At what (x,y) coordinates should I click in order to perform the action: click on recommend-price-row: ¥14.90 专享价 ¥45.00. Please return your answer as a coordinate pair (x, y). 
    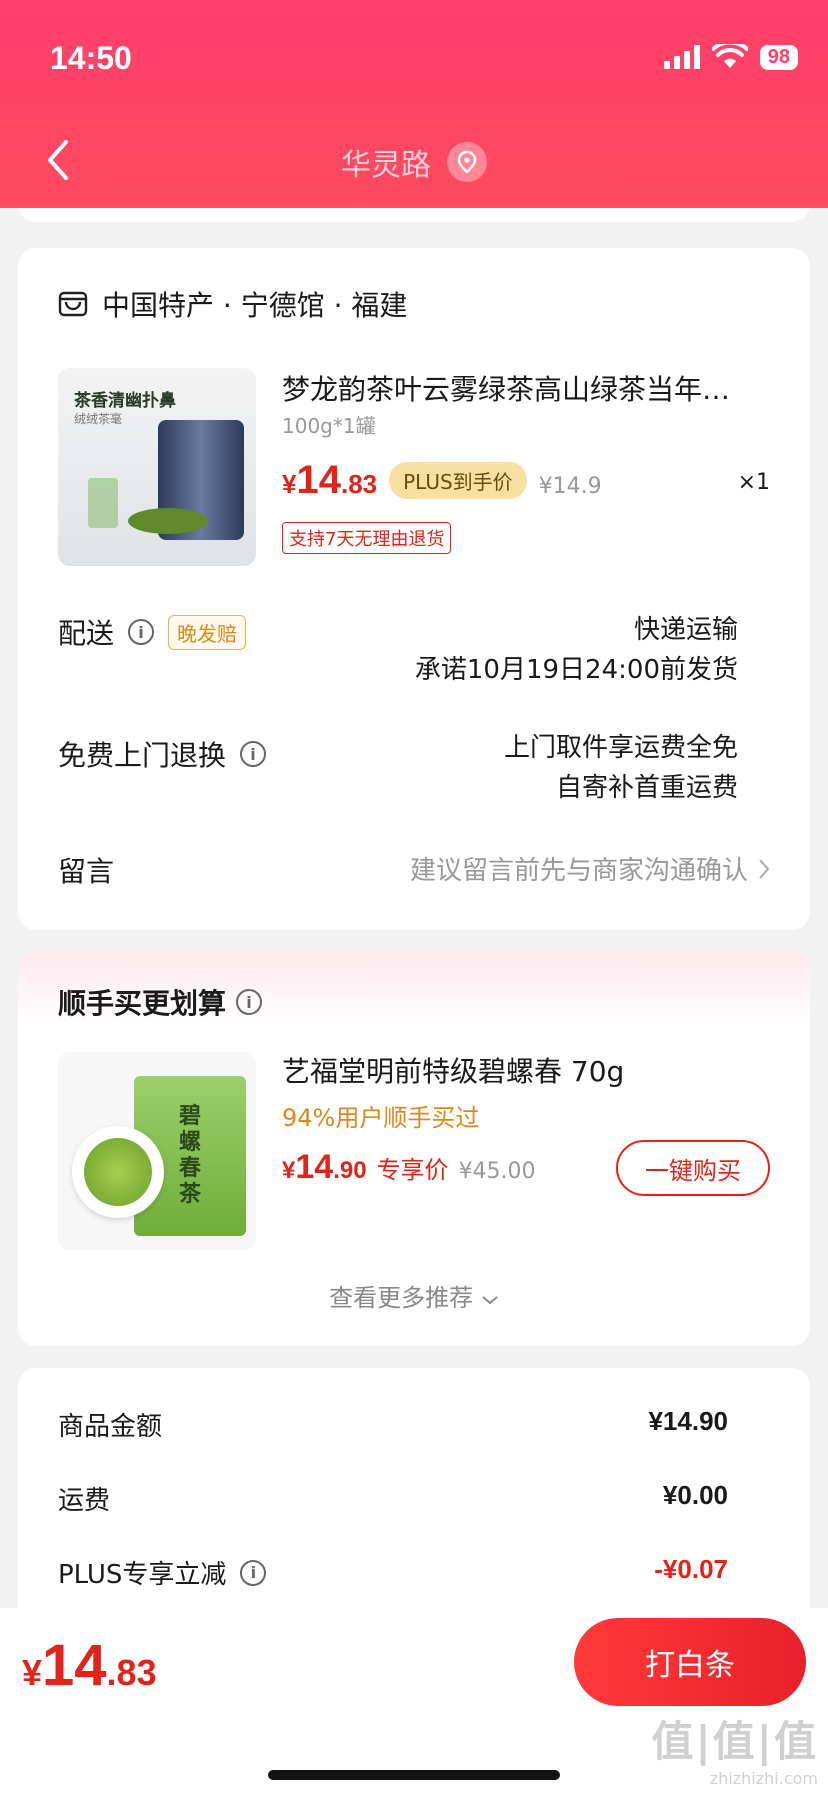
    Looking at the image, I should click on (409, 1167).